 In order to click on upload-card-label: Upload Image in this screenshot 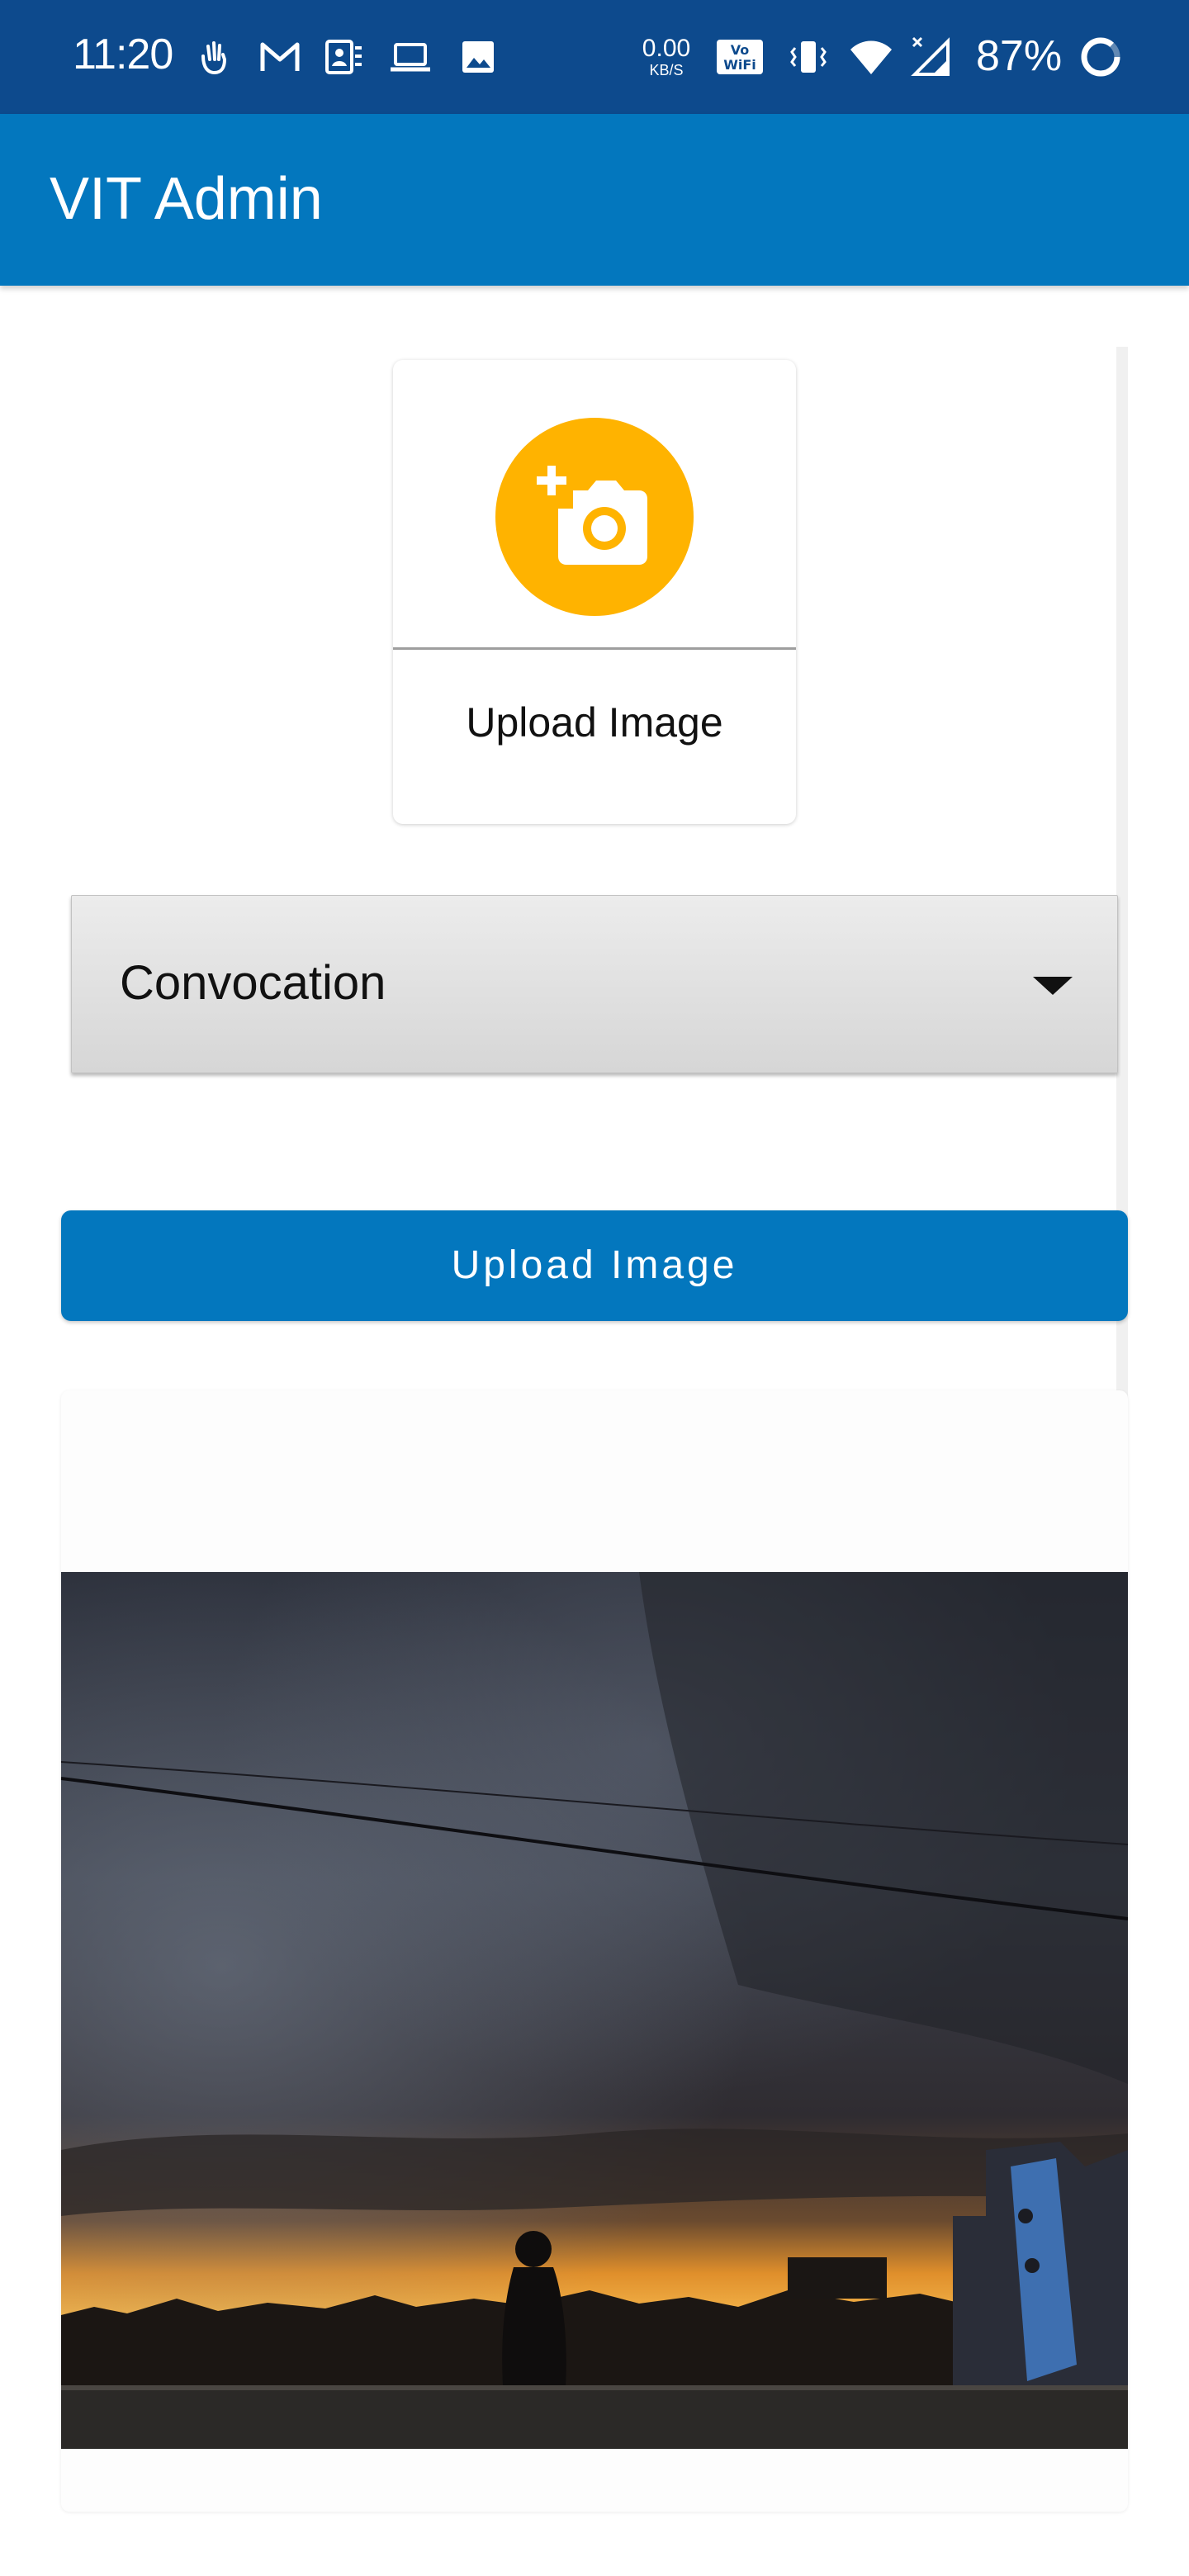, I will do `click(594, 722)`.